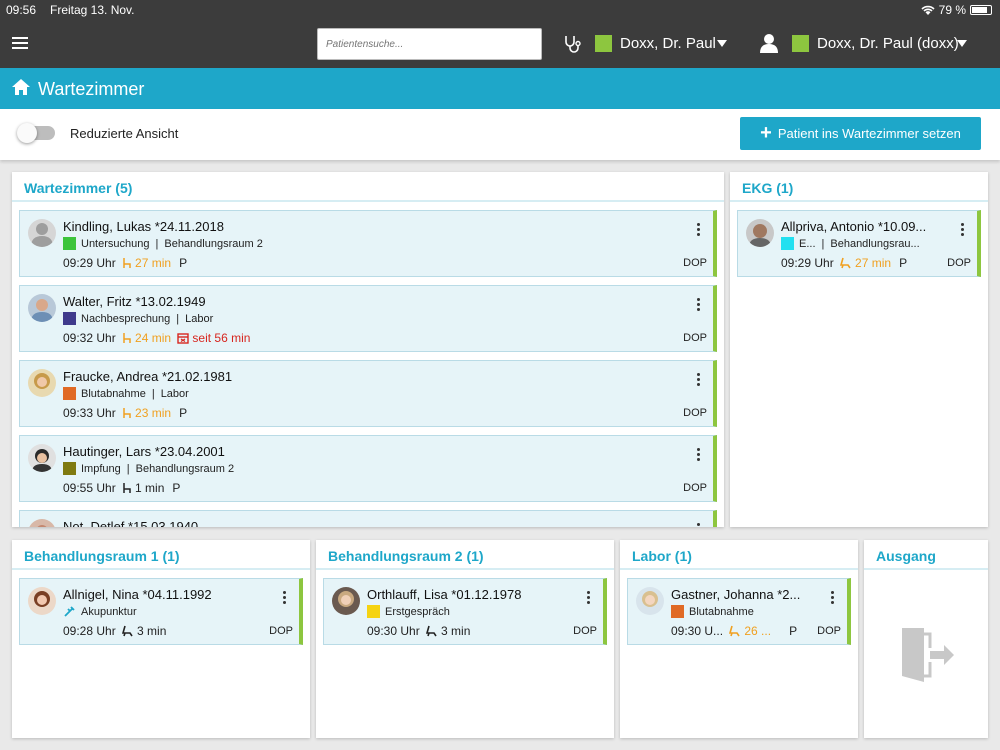 The image size is (1000, 750). What do you see at coordinates (928, 655) in the screenshot?
I see `exit-icon` at bounding box center [928, 655].